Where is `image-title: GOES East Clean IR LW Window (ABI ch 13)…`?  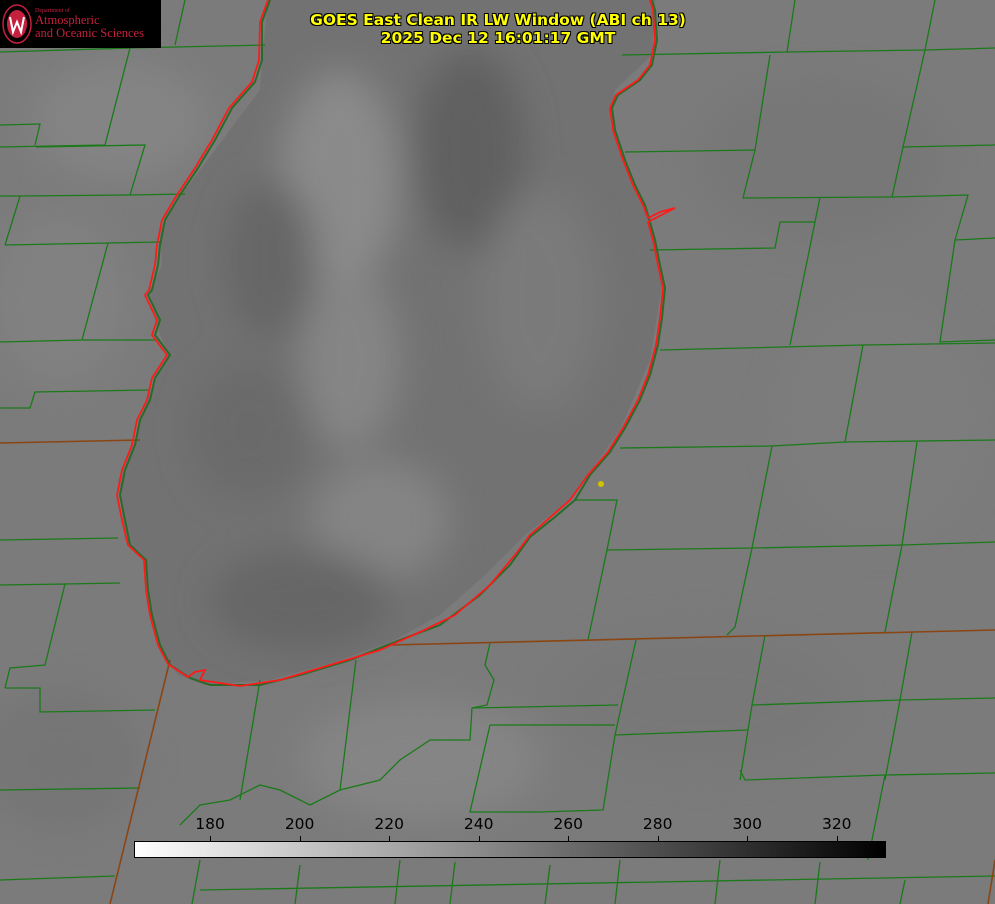
image-title: GOES East Clean IR LW Window (ABI ch 13)… is located at coordinates (498, 29).